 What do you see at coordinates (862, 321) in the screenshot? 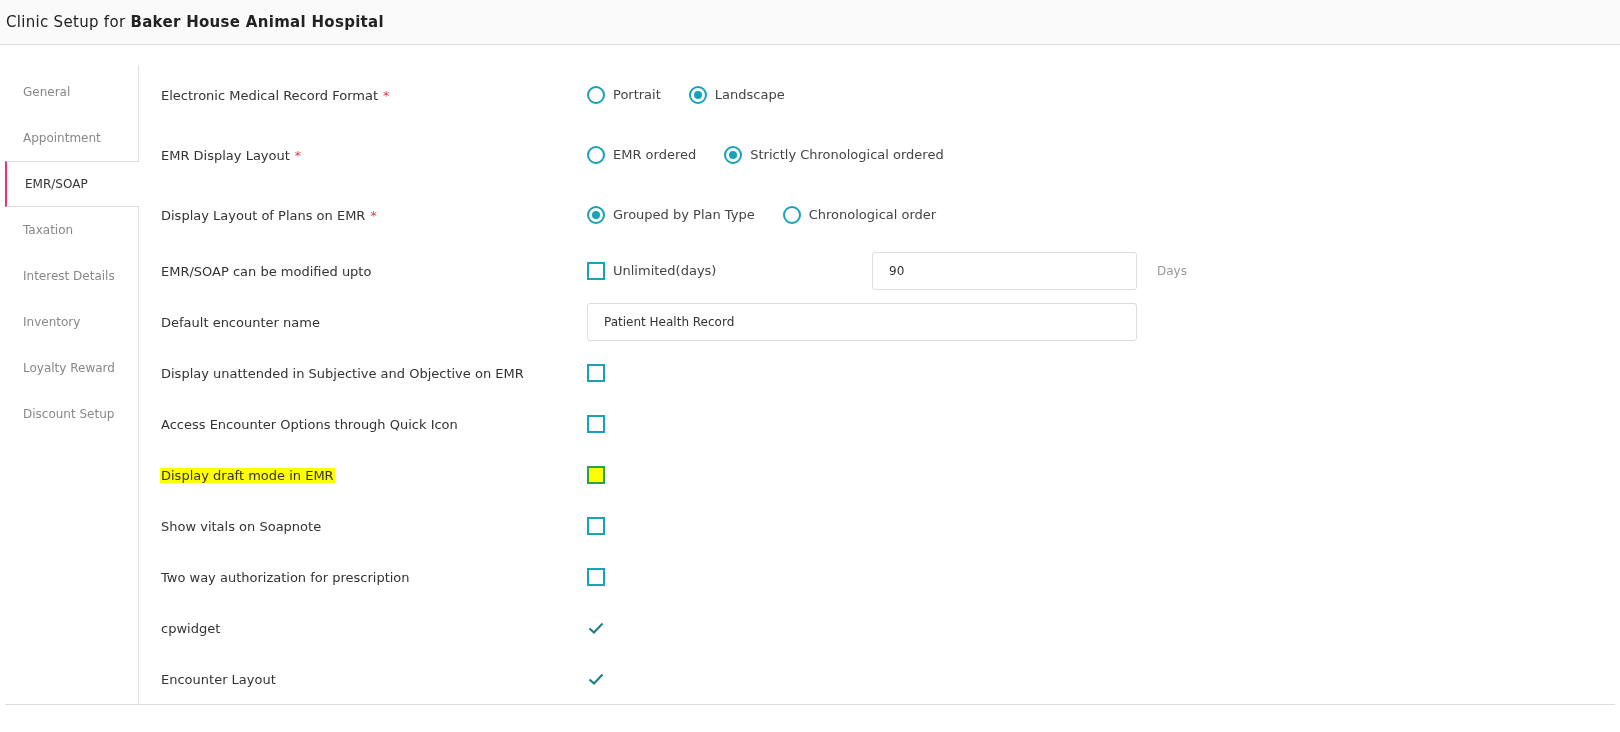
I see `encounter-name-input: Patient Health Record` at bounding box center [862, 321].